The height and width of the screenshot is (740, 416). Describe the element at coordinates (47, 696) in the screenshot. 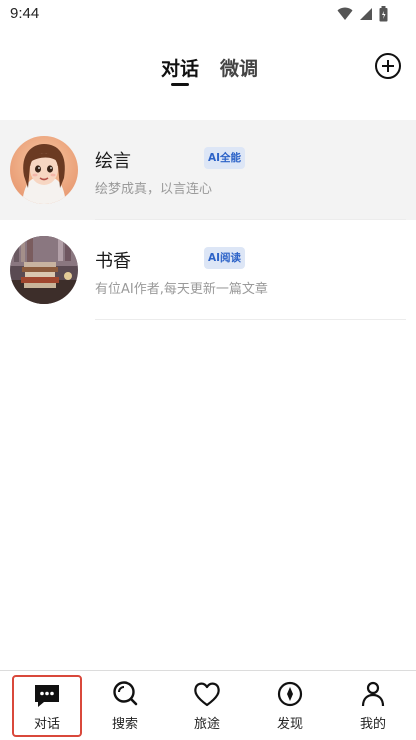

I see `chat-icon` at that location.